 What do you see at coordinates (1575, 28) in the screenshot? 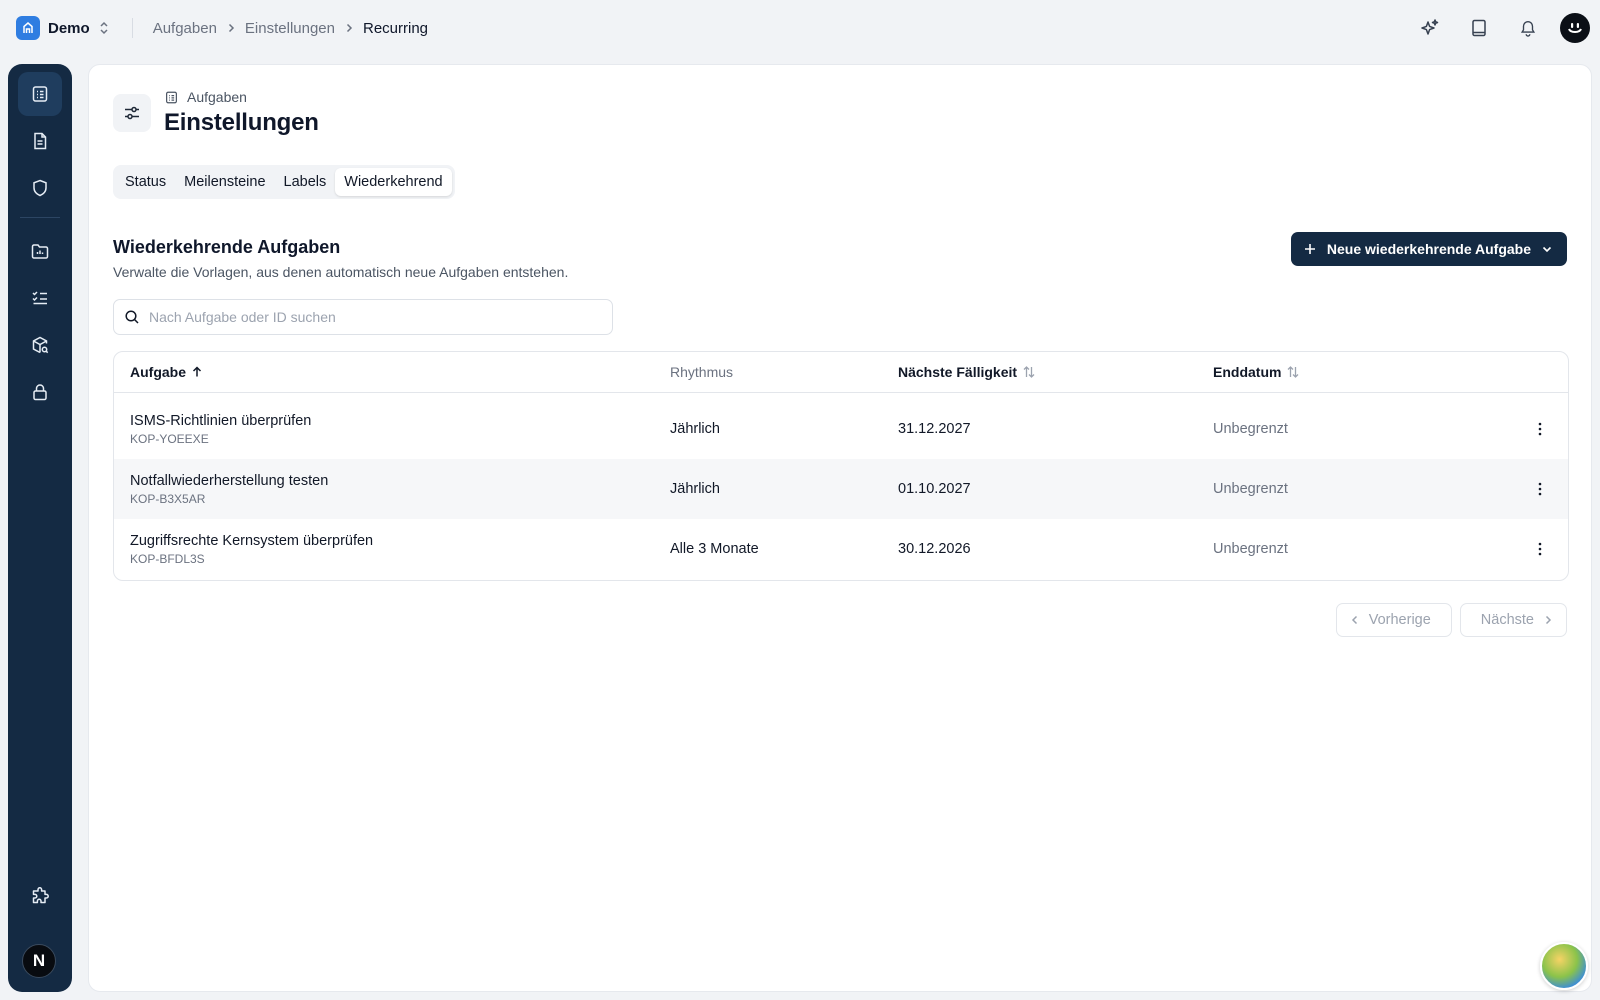
I see `user-avatar` at bounding box center [1575, 28].